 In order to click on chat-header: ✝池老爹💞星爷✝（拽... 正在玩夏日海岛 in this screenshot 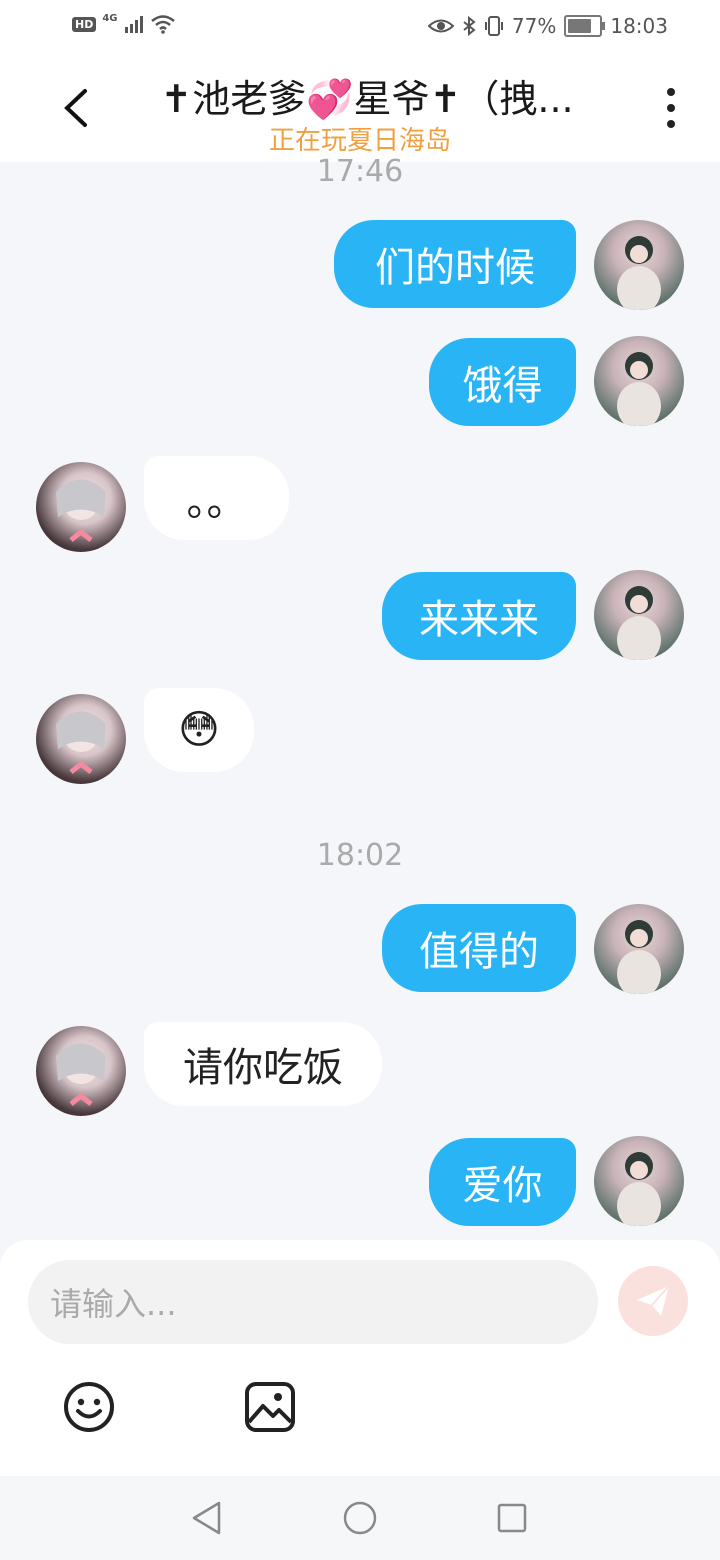, I will do `click(360, 109)`.